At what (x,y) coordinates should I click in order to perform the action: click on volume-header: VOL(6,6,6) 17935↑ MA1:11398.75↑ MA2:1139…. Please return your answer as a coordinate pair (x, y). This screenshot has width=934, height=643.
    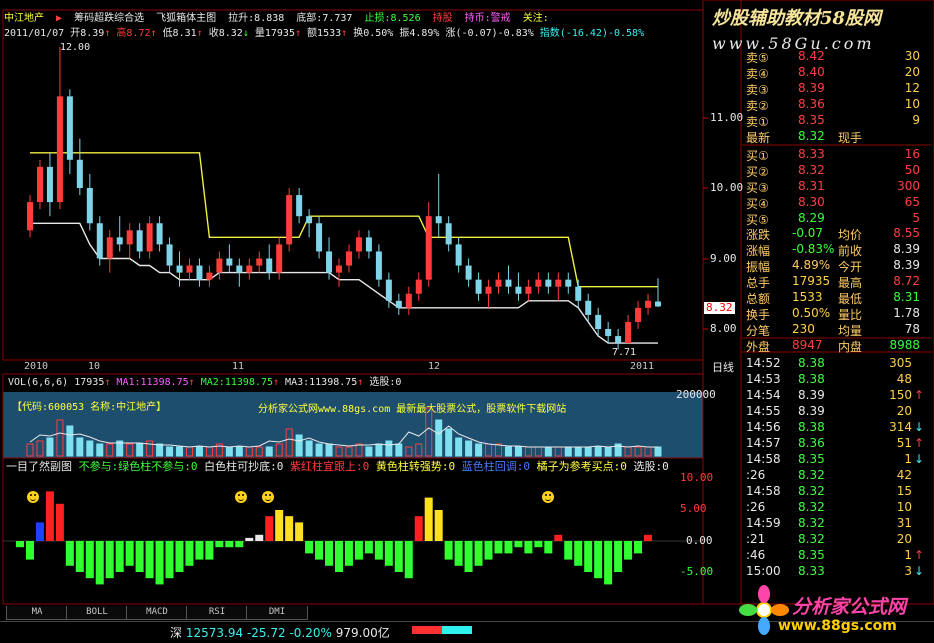
    Looking at the image, I should click on (205, 382).